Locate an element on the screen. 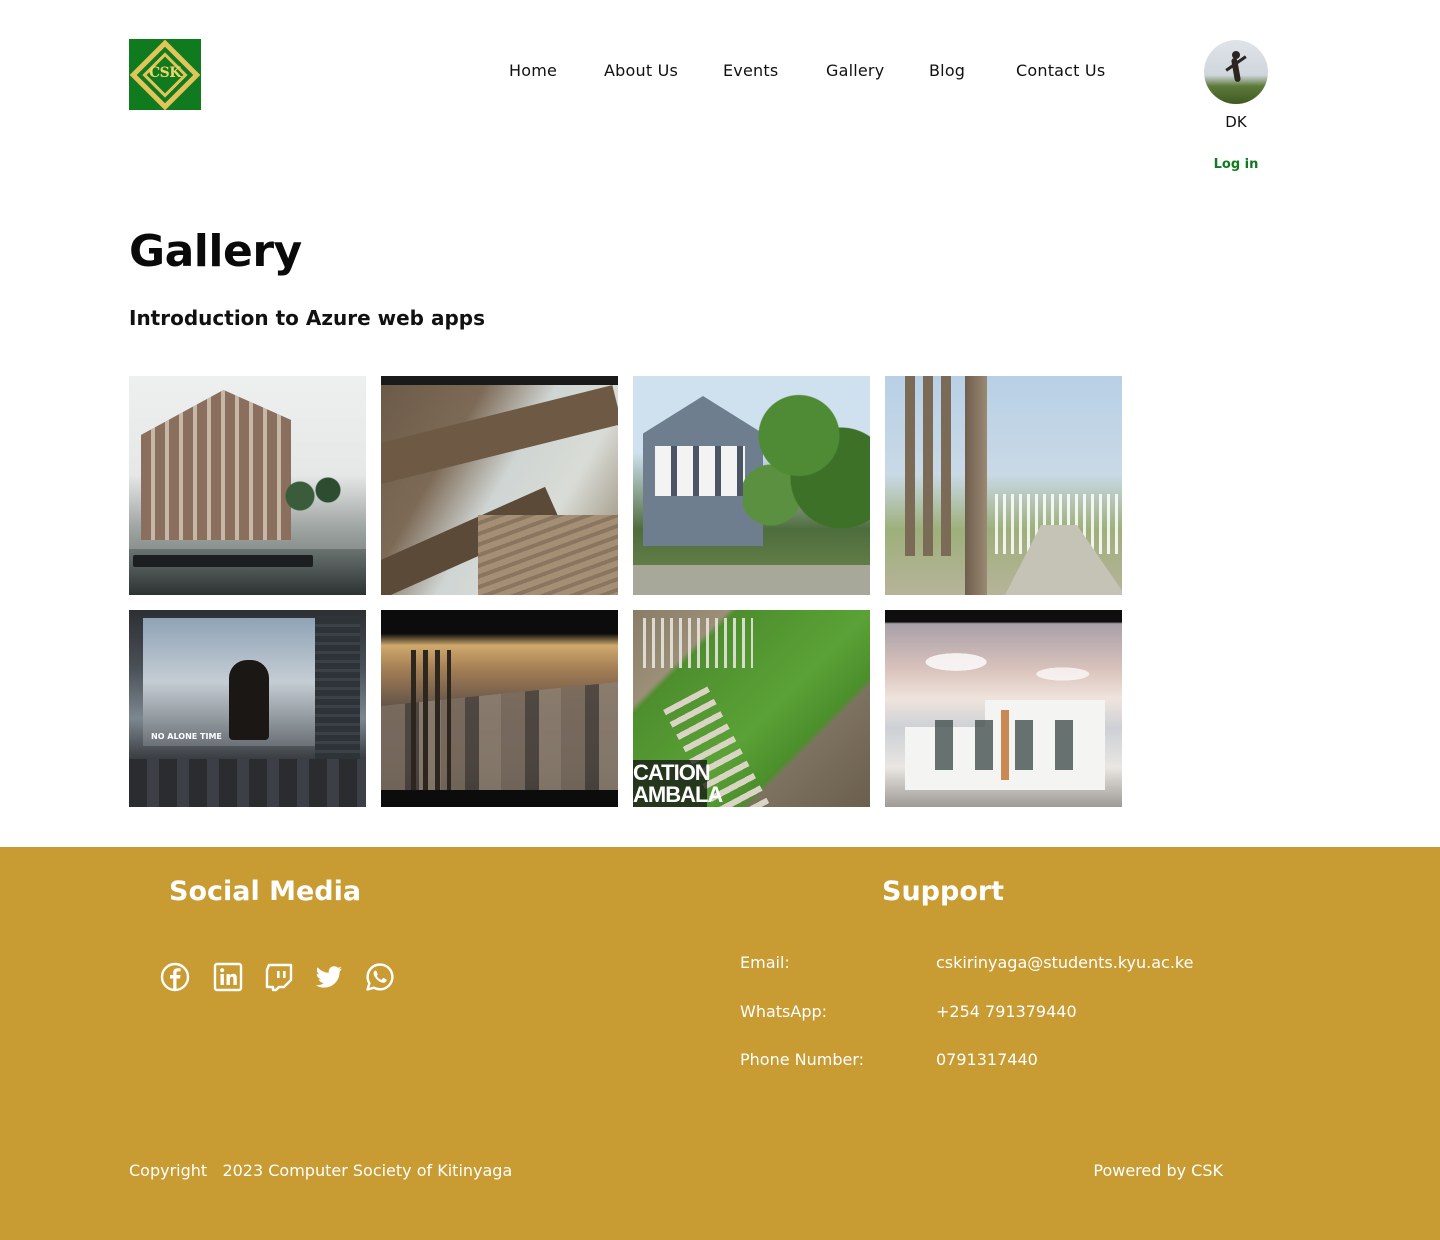 Image resolution: width=1440 pixels, height=1240 pixels. gallery-photo-villa is located at coordinates (1003, 708).